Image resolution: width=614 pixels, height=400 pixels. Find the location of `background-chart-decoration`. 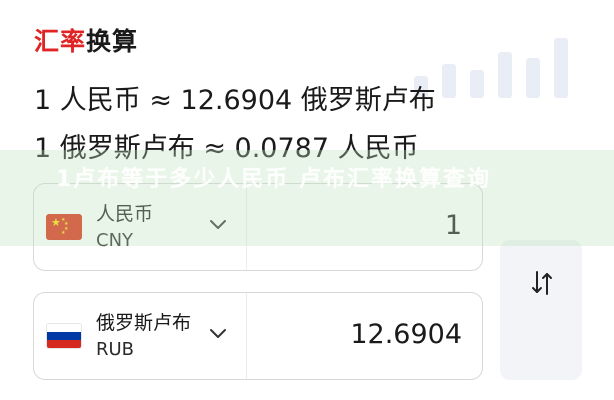

background-chart-decoration is located at coordinates (494, 63).